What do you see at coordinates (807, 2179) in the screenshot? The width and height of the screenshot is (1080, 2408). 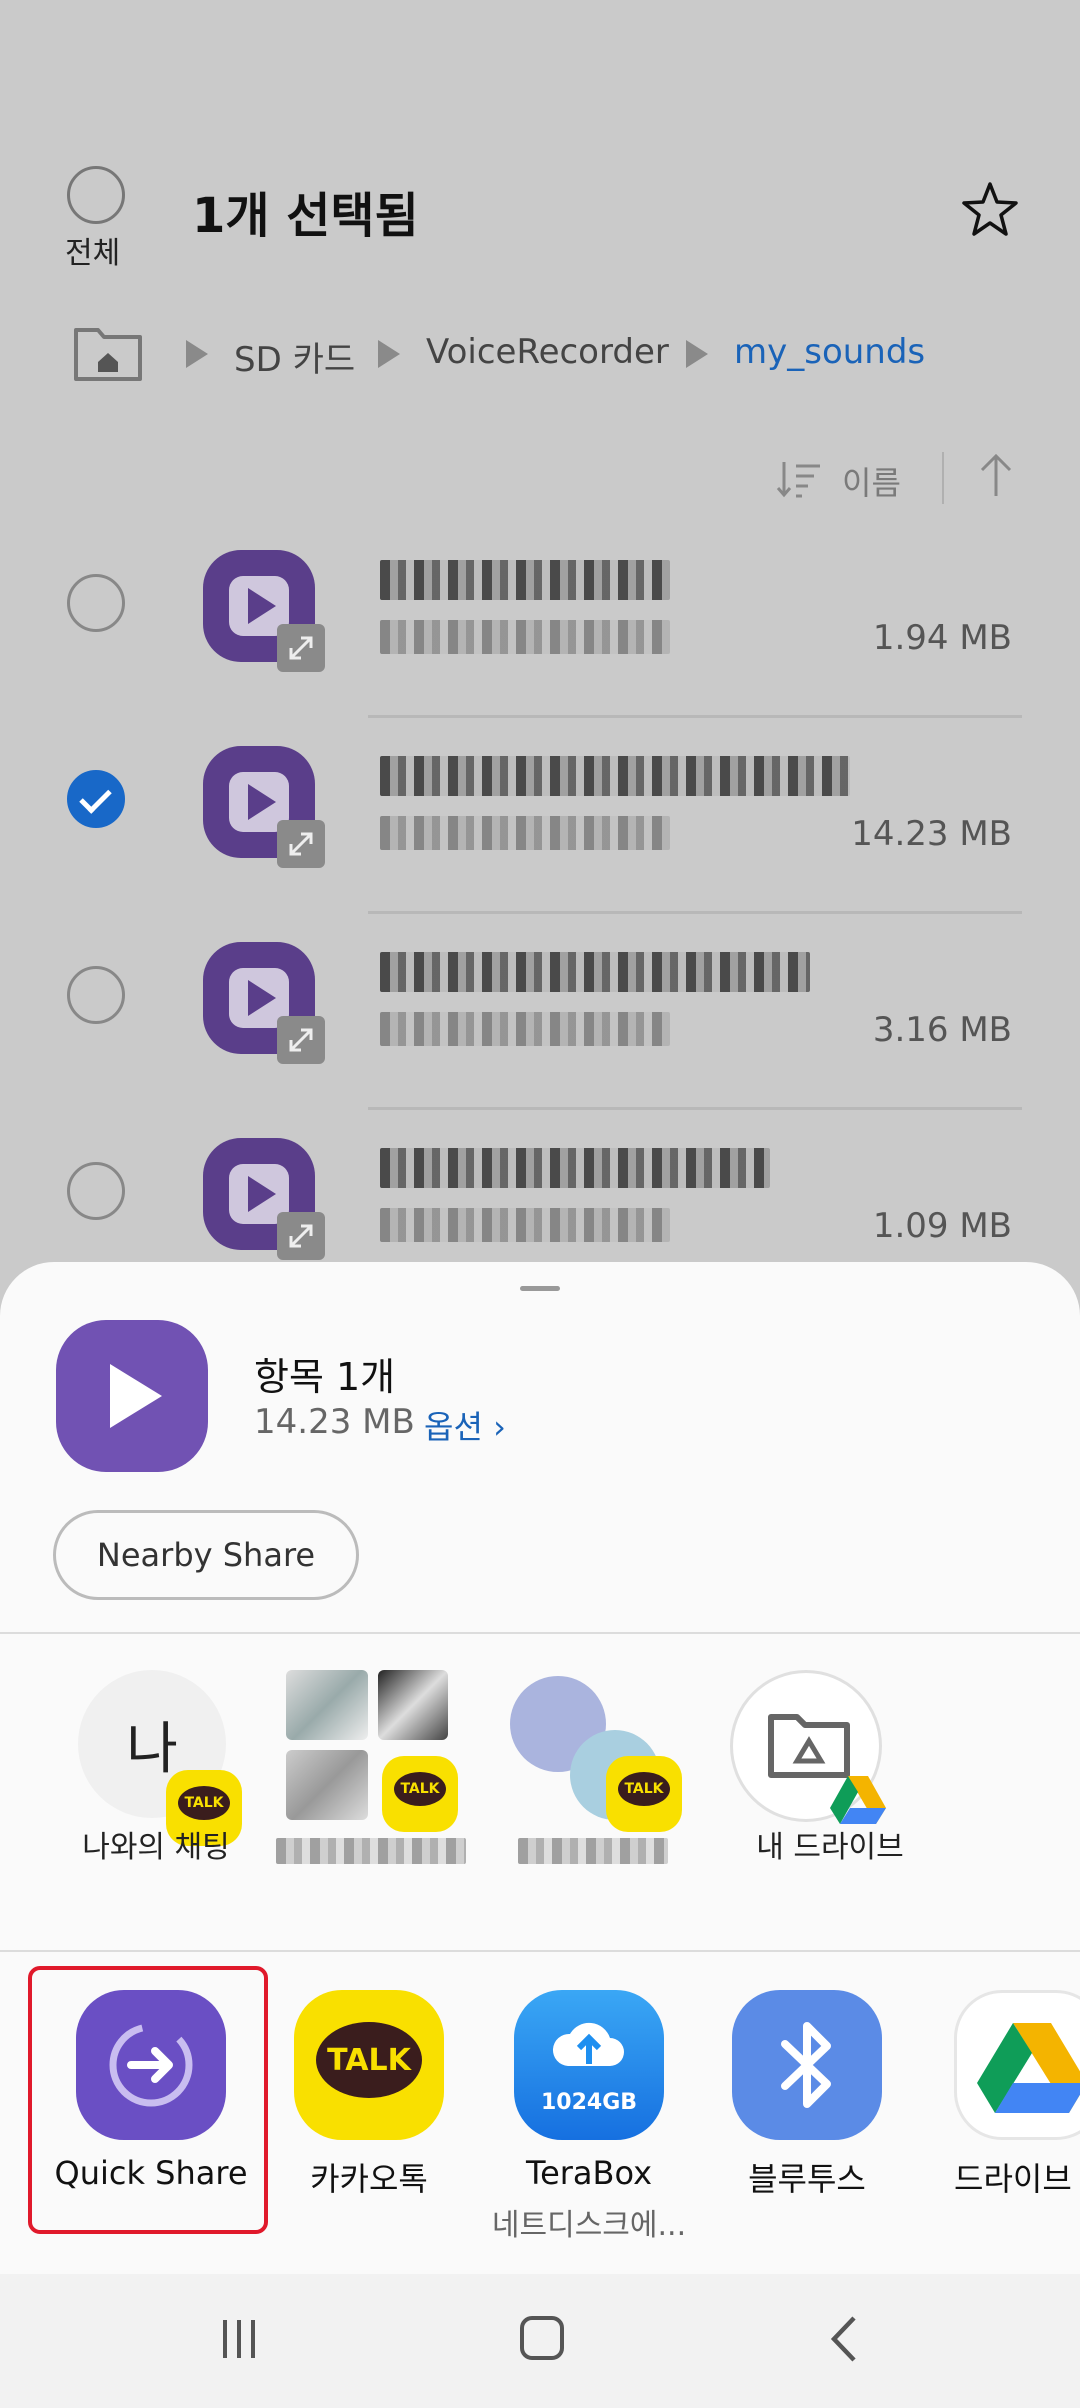 I see `app-label: 블루투스` at bounding box center [807, 2179].